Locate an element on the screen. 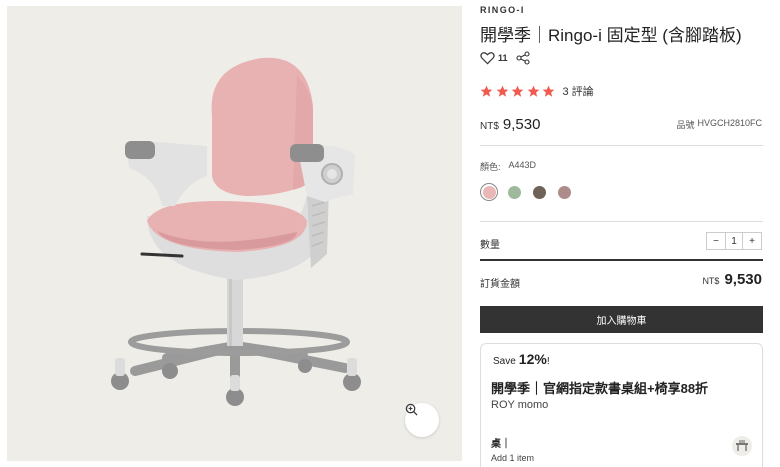 The height and width of the screenshot is (467, 780). desk-thumbnail-icon is located at coordinates (742, 445).